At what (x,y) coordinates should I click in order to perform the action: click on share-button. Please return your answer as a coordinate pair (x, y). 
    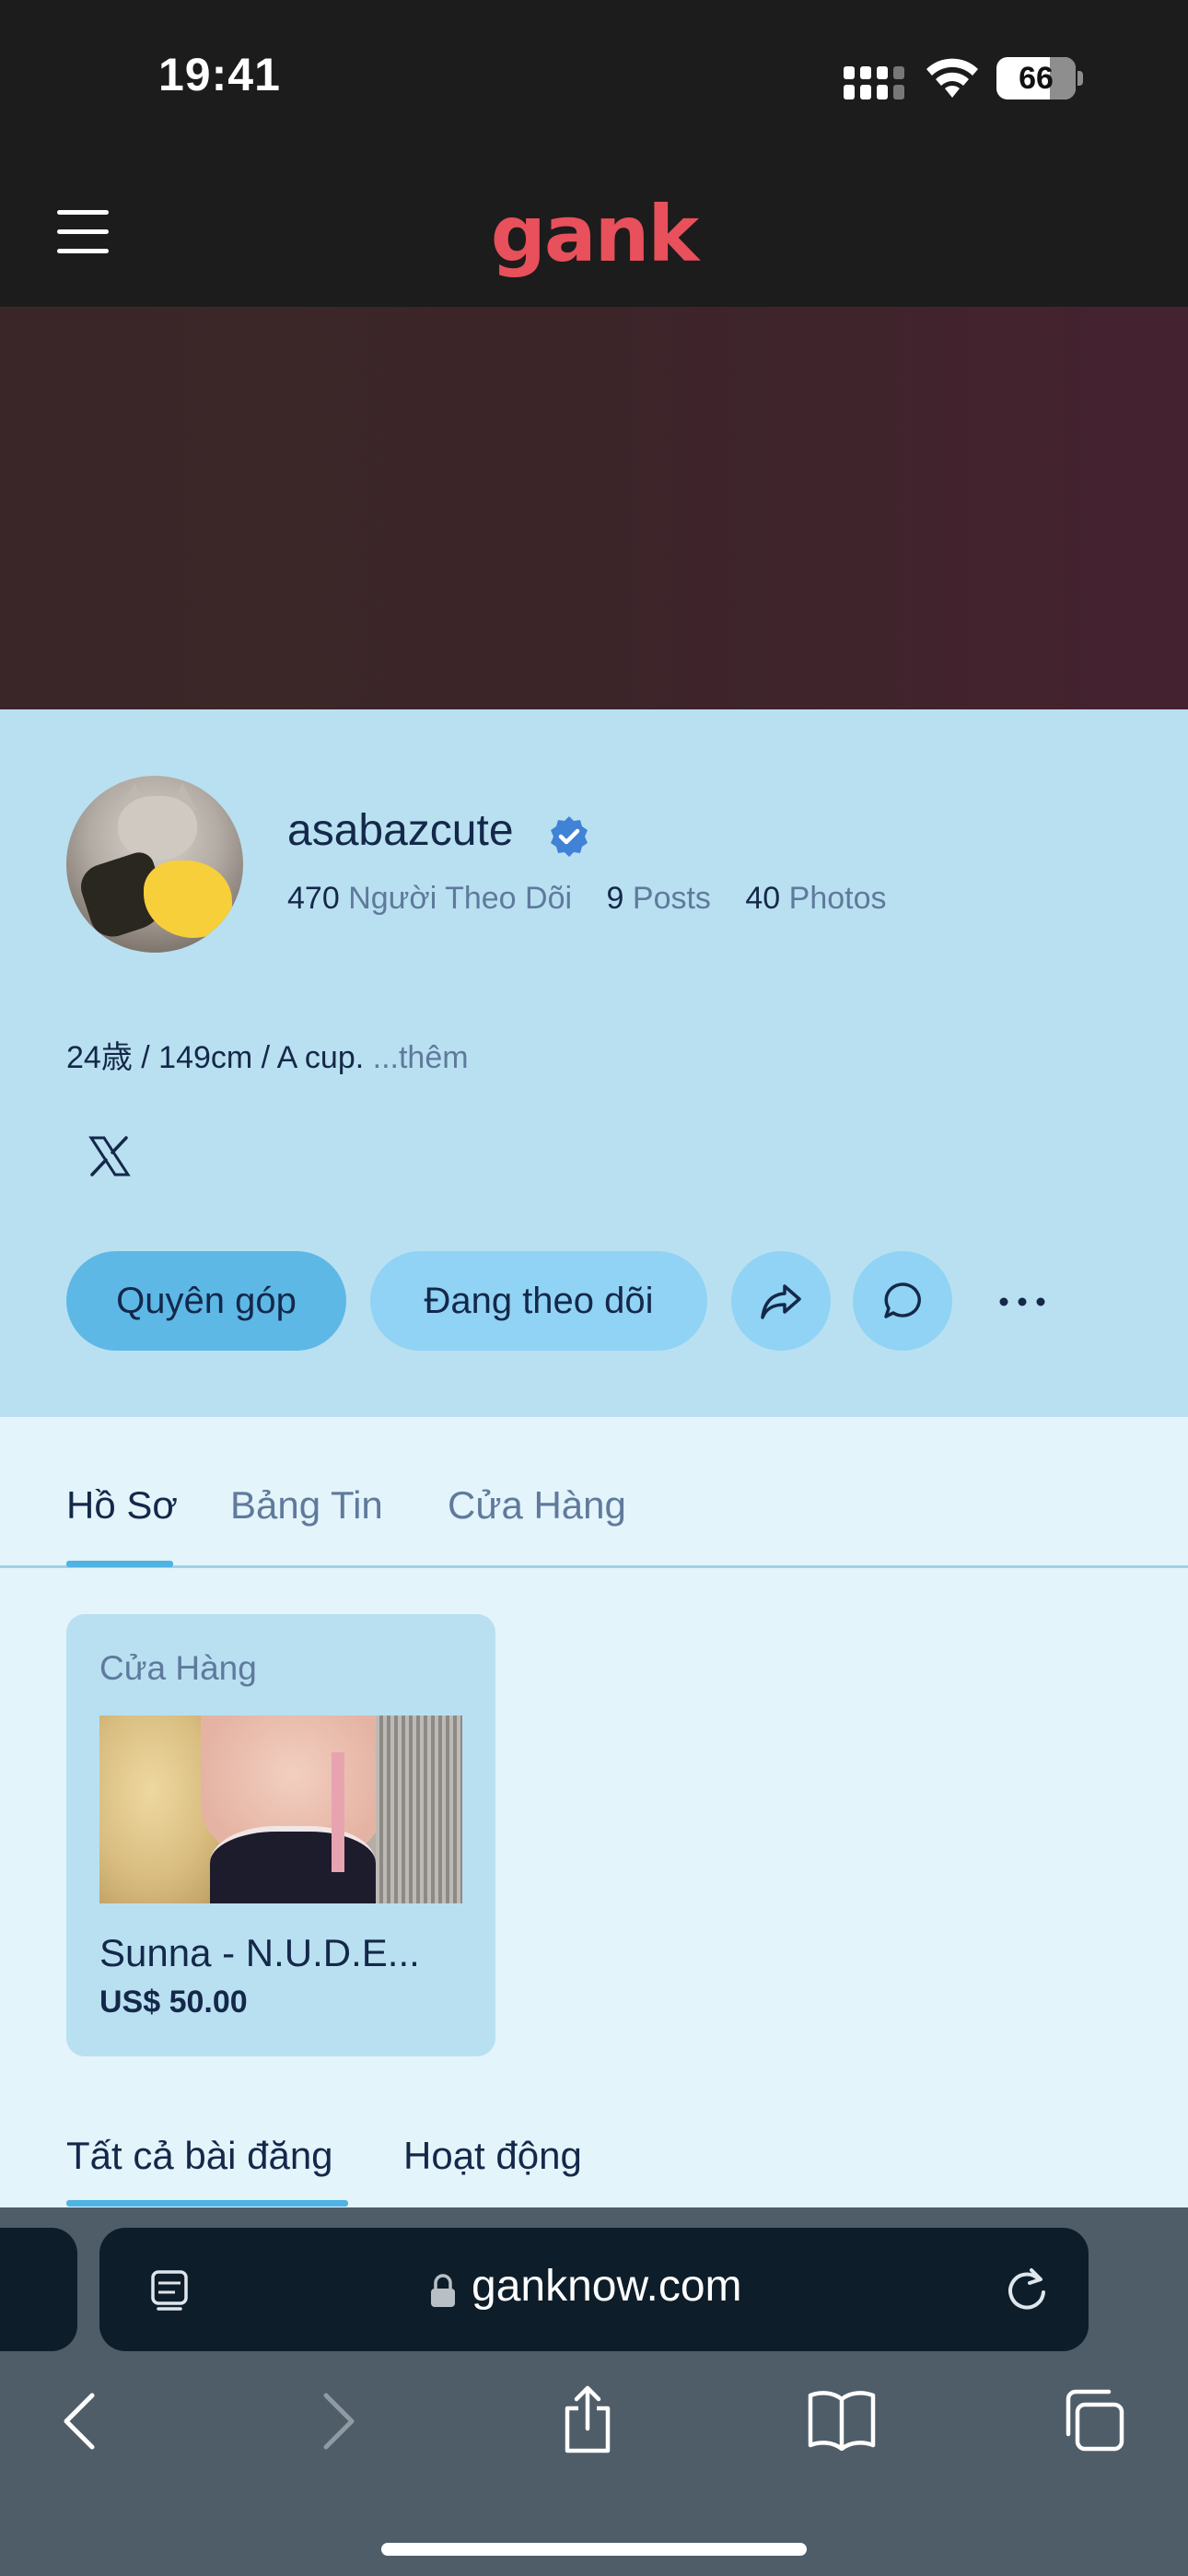
    Looking at the image, I should click on (781, 1301).